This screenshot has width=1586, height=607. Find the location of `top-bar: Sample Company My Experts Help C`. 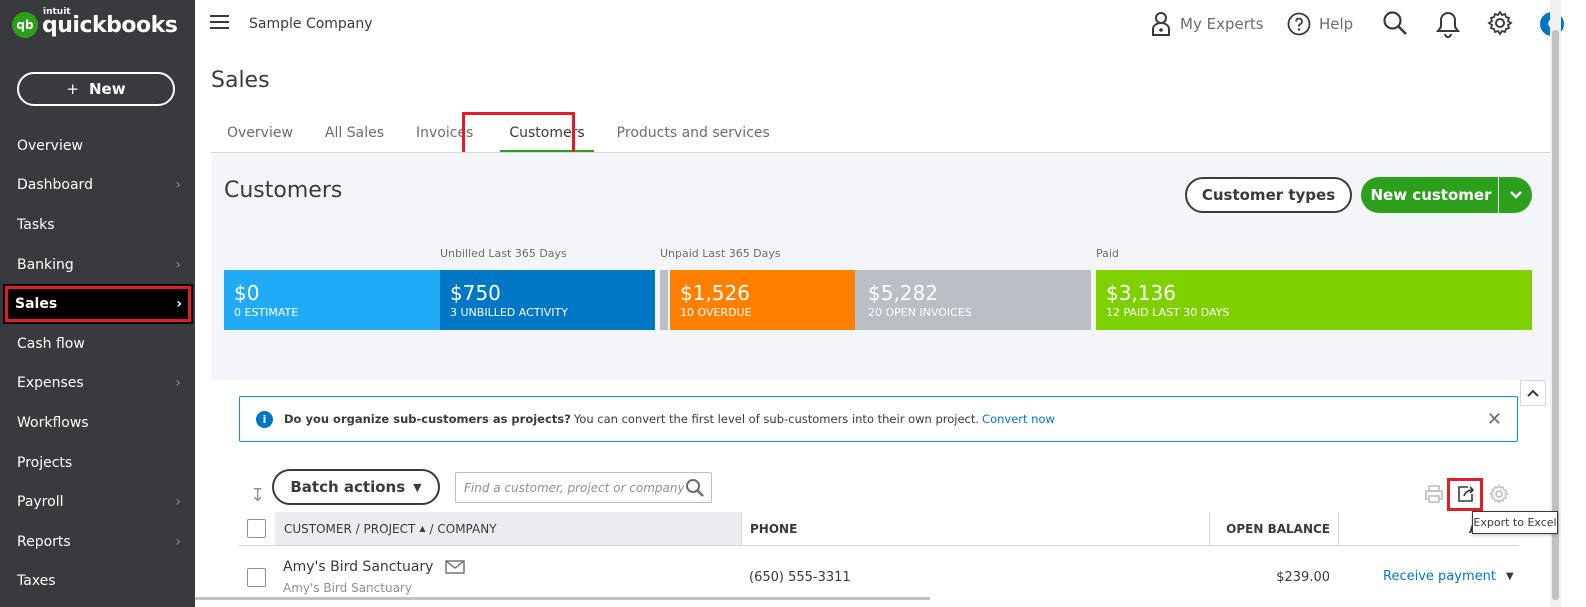

top-bar: Sample Company My Experts Help C is located at coordinates (890, 24).